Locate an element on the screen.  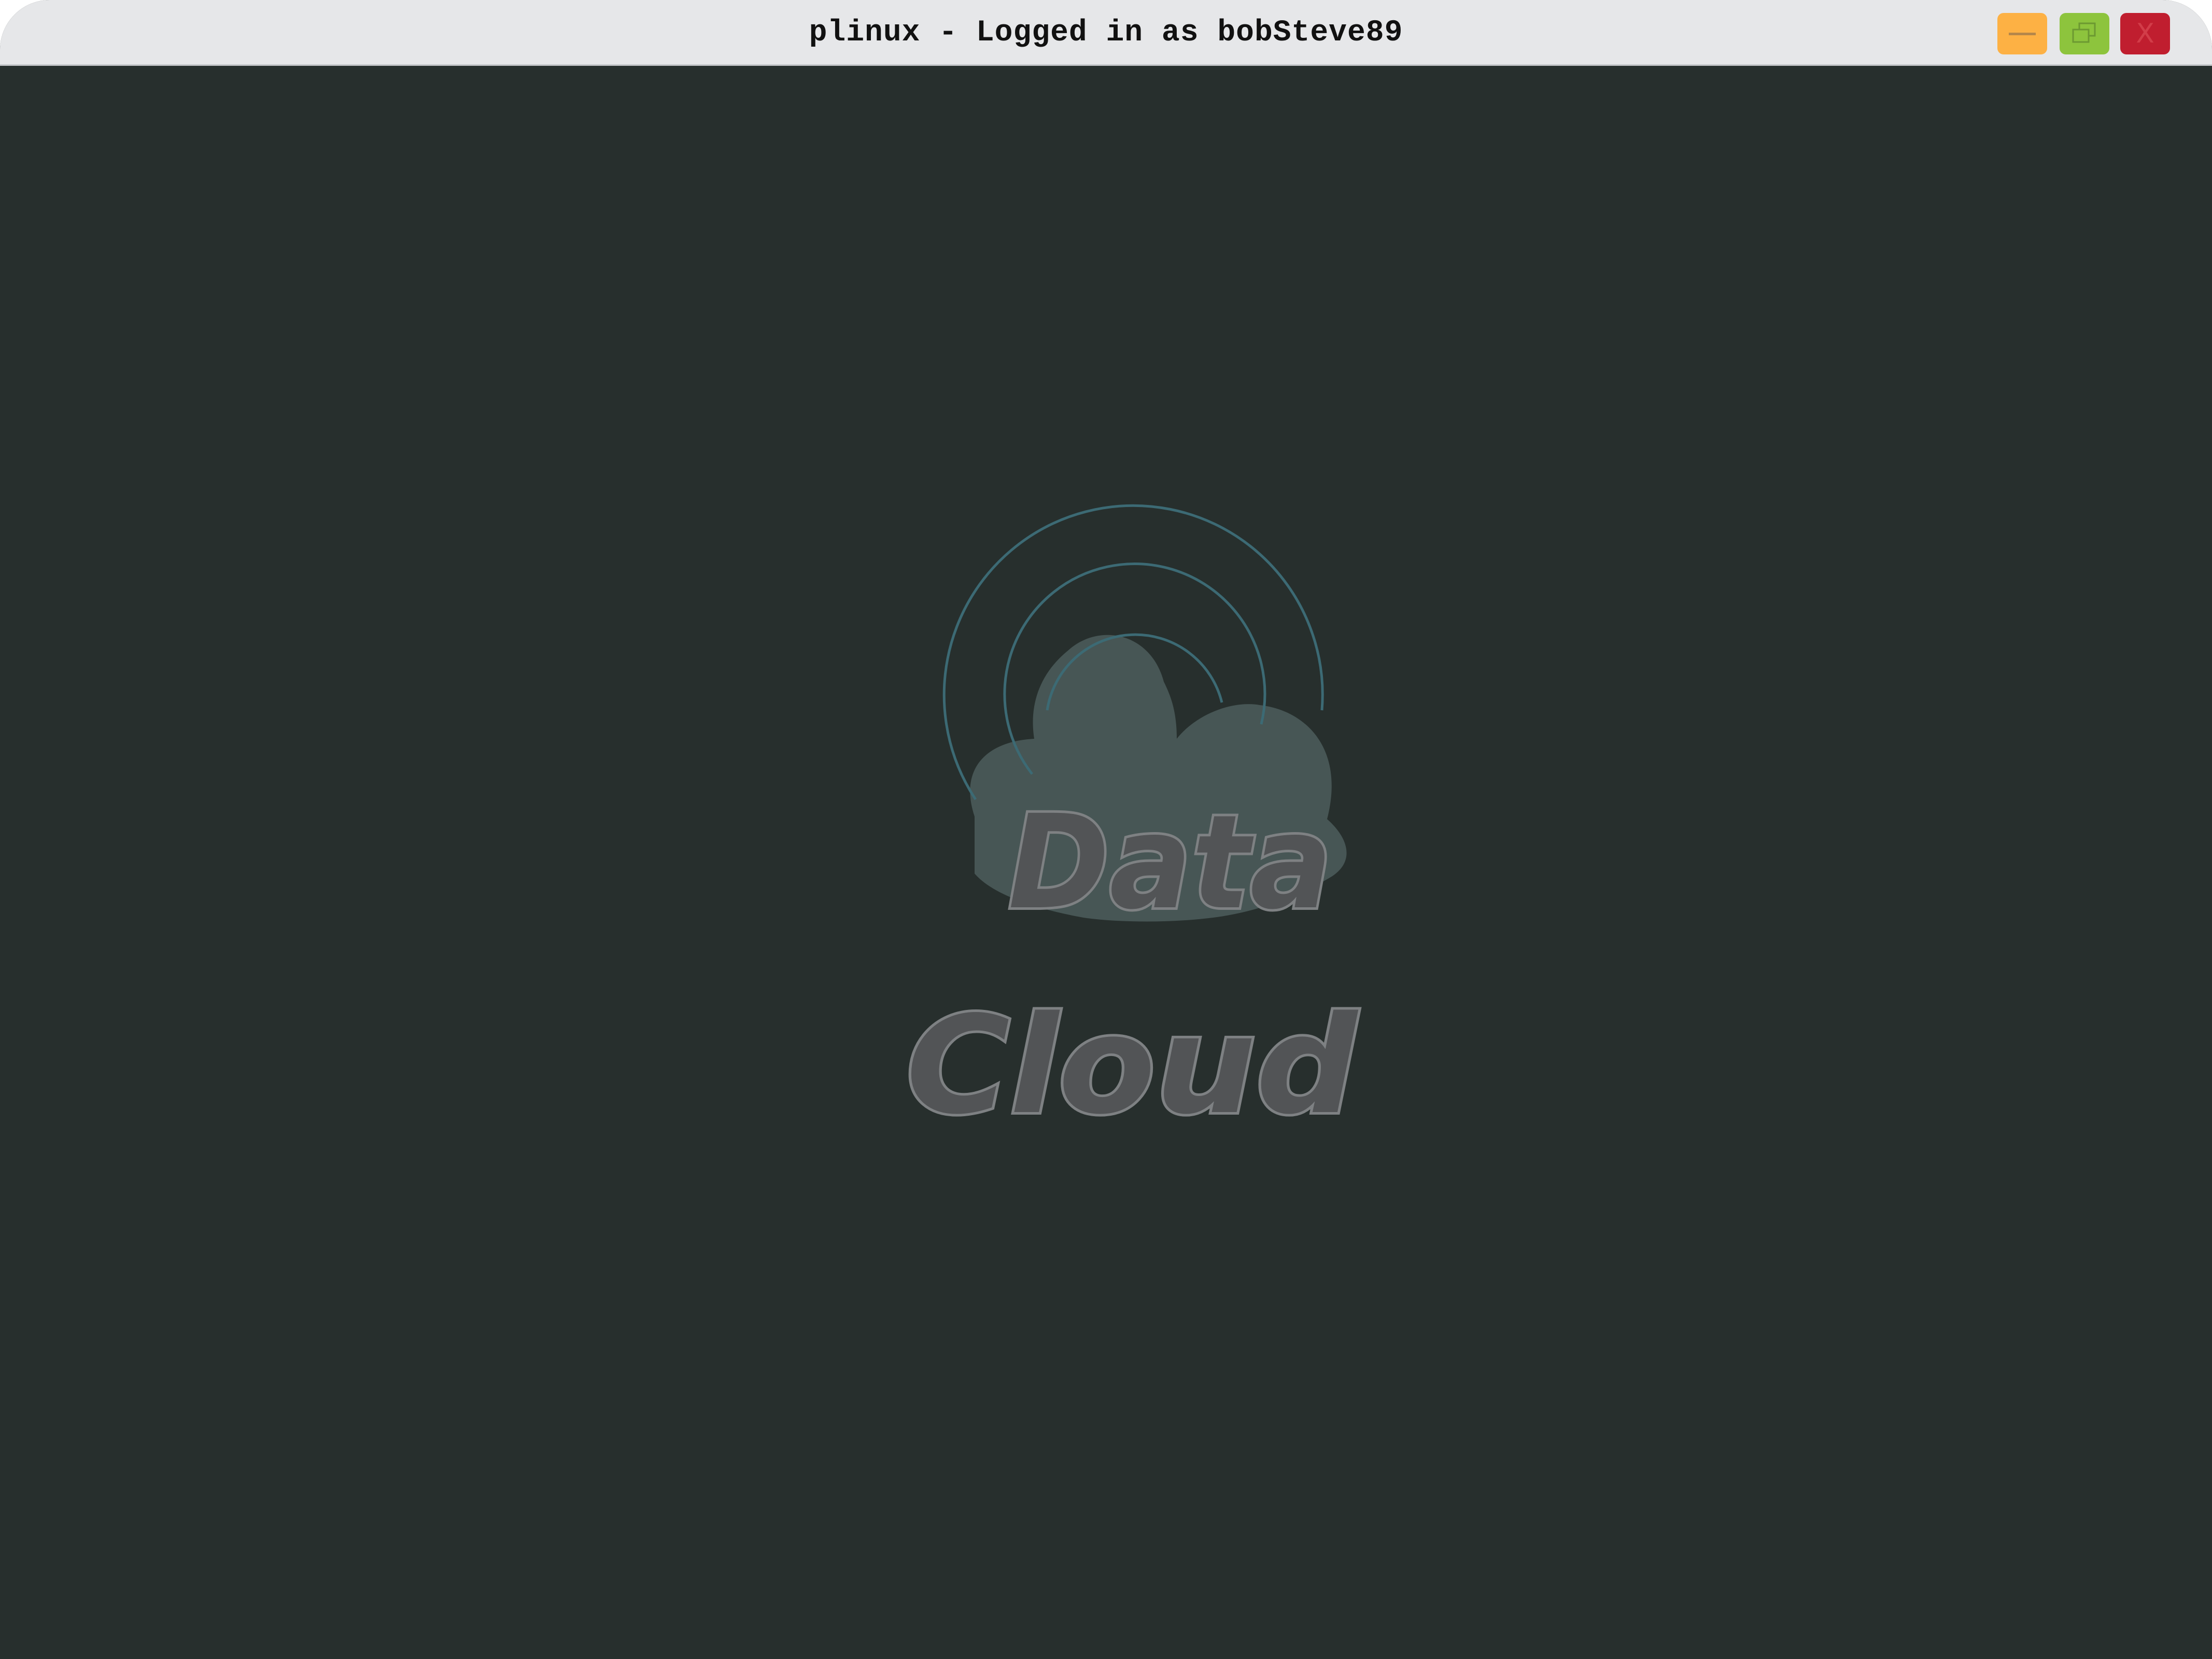
maximize-button is located at coordinates (2084, 33).